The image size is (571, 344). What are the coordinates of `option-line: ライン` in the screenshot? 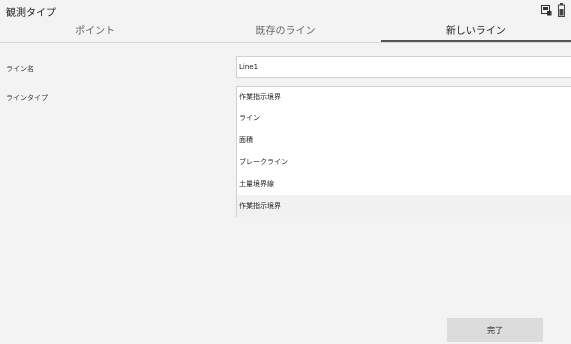 It's located at (404, 118).